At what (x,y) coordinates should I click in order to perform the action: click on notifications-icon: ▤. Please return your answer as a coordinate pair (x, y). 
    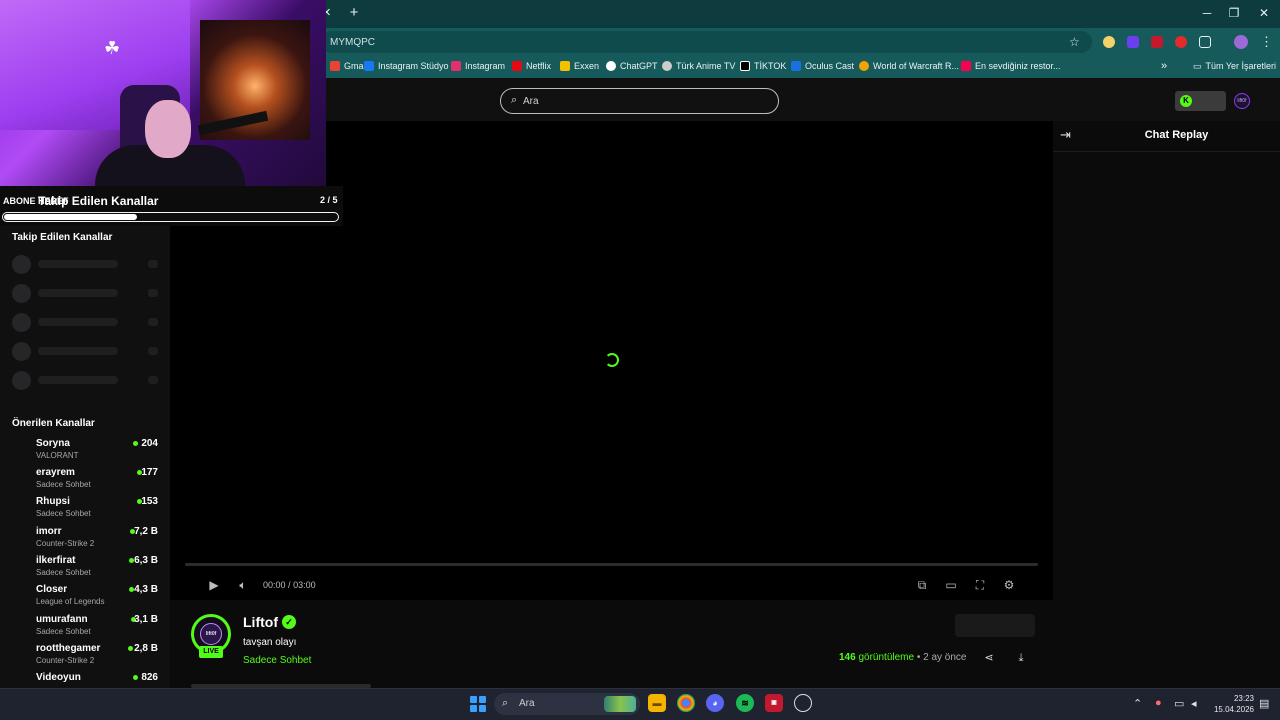
    Looking at the image, I should click on (1264, 703).